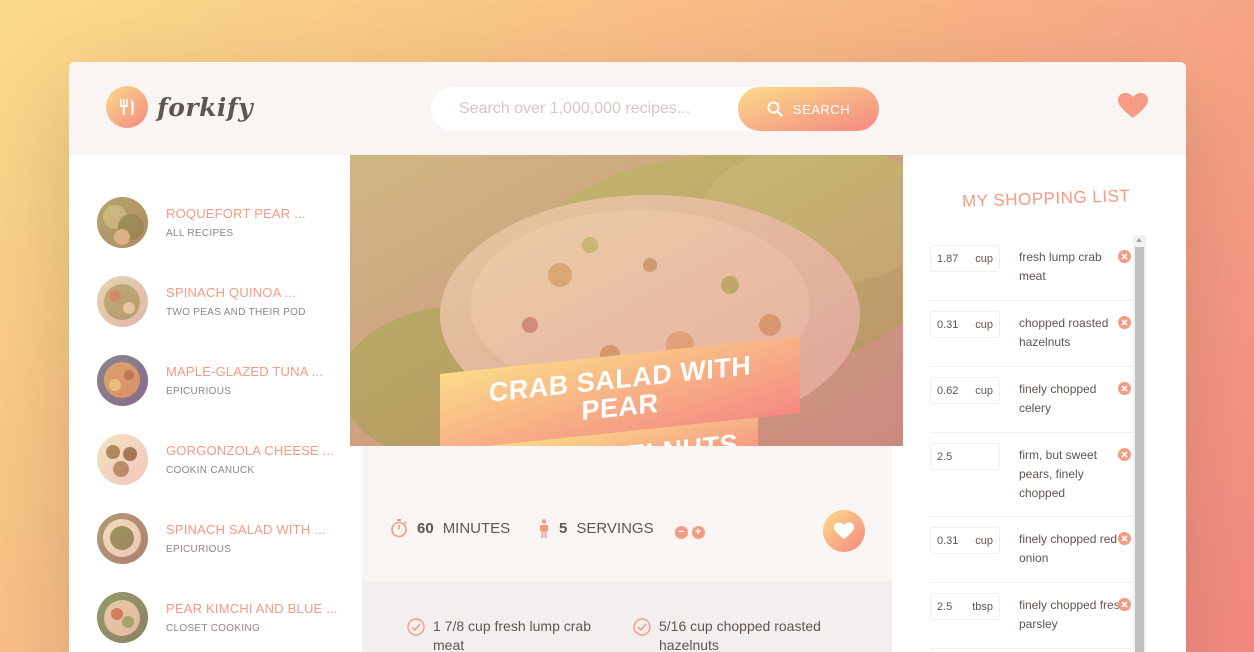 This screenshot has width=1254, height=652. What do you see at coordinates (609, 109) in the screenshot?
I see `search-input` at bounding box center [609, 109].